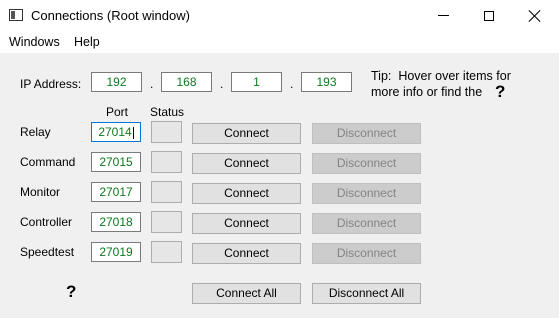 The image size is (559, 318). What do you see at coordinates (366, 133) in the screenshot?
I see `disconnect-button-relay: Disconnect` at bounding box center [366, 133].